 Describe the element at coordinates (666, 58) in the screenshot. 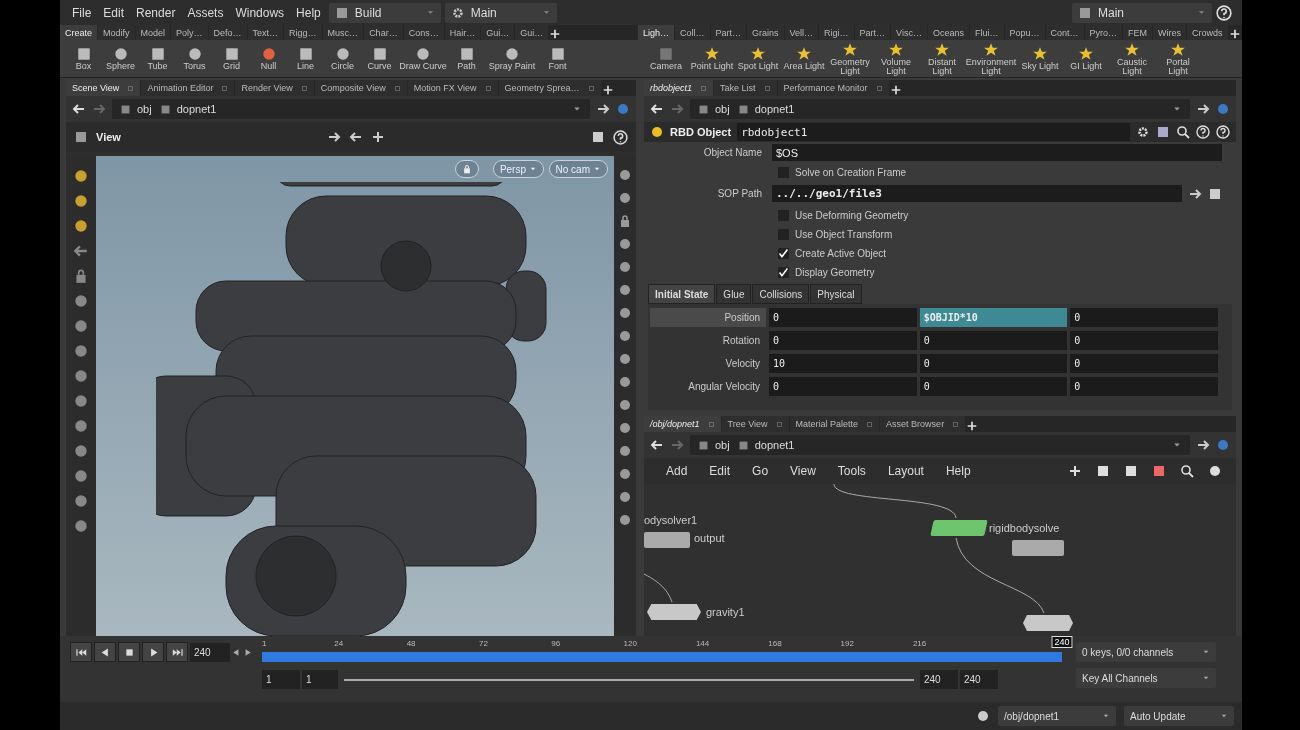

I see `shelf-tool: Camera` at that location.